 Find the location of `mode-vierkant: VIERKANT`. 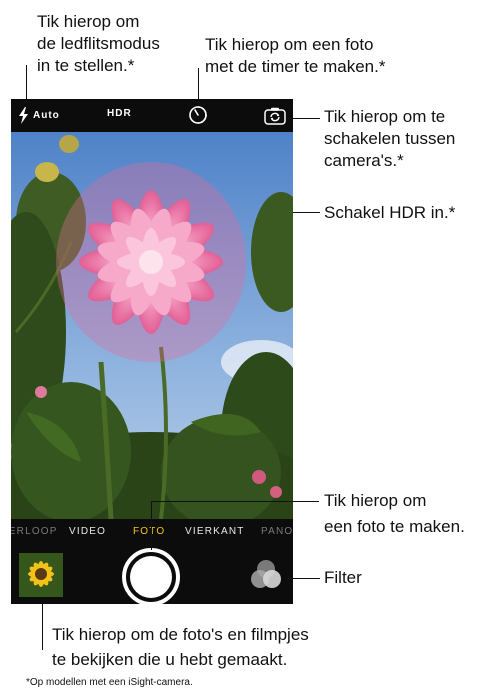

mode-vierkant: VIERKANT is located at coordinates (215, 531).